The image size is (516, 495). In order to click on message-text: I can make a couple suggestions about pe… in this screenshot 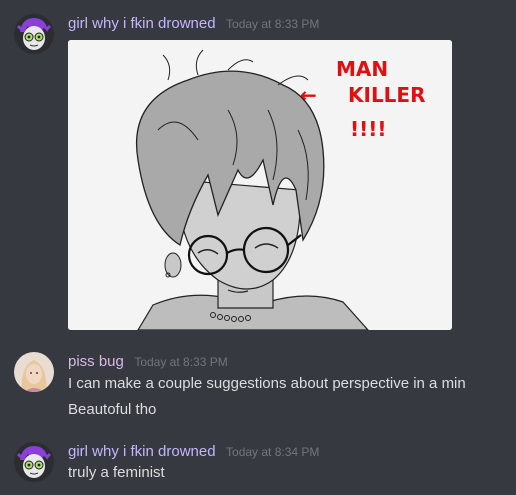, I will do `click(267, 383)`.